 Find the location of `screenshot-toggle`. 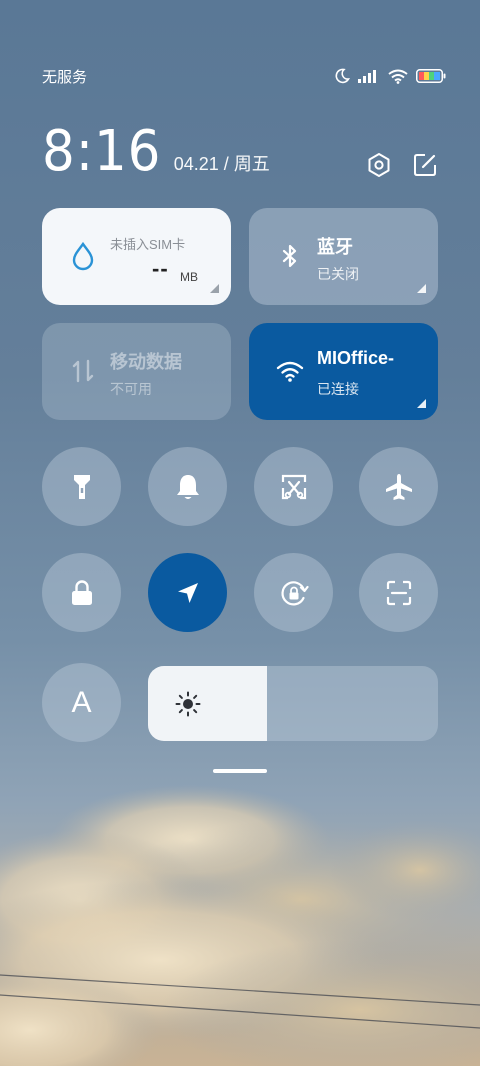

screenshot-toggle is located at coordinates (293, 486).